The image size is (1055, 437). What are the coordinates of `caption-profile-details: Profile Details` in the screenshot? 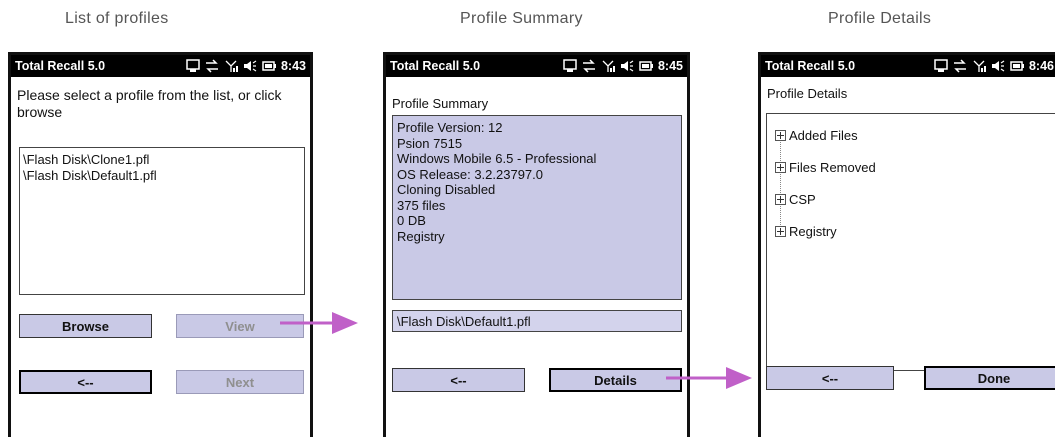 It's located at (880, 18).